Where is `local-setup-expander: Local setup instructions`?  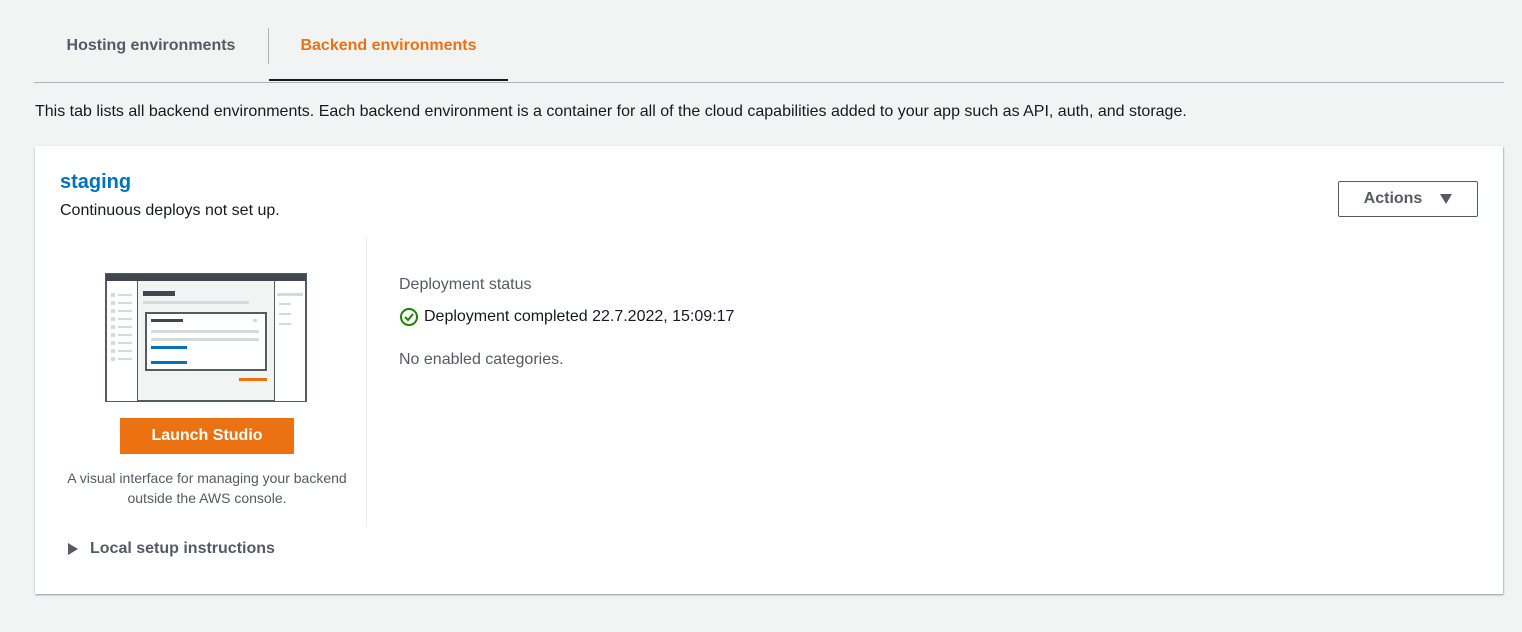 local-setup-expander: Local setup instructions is located at coordinates (171, 549).